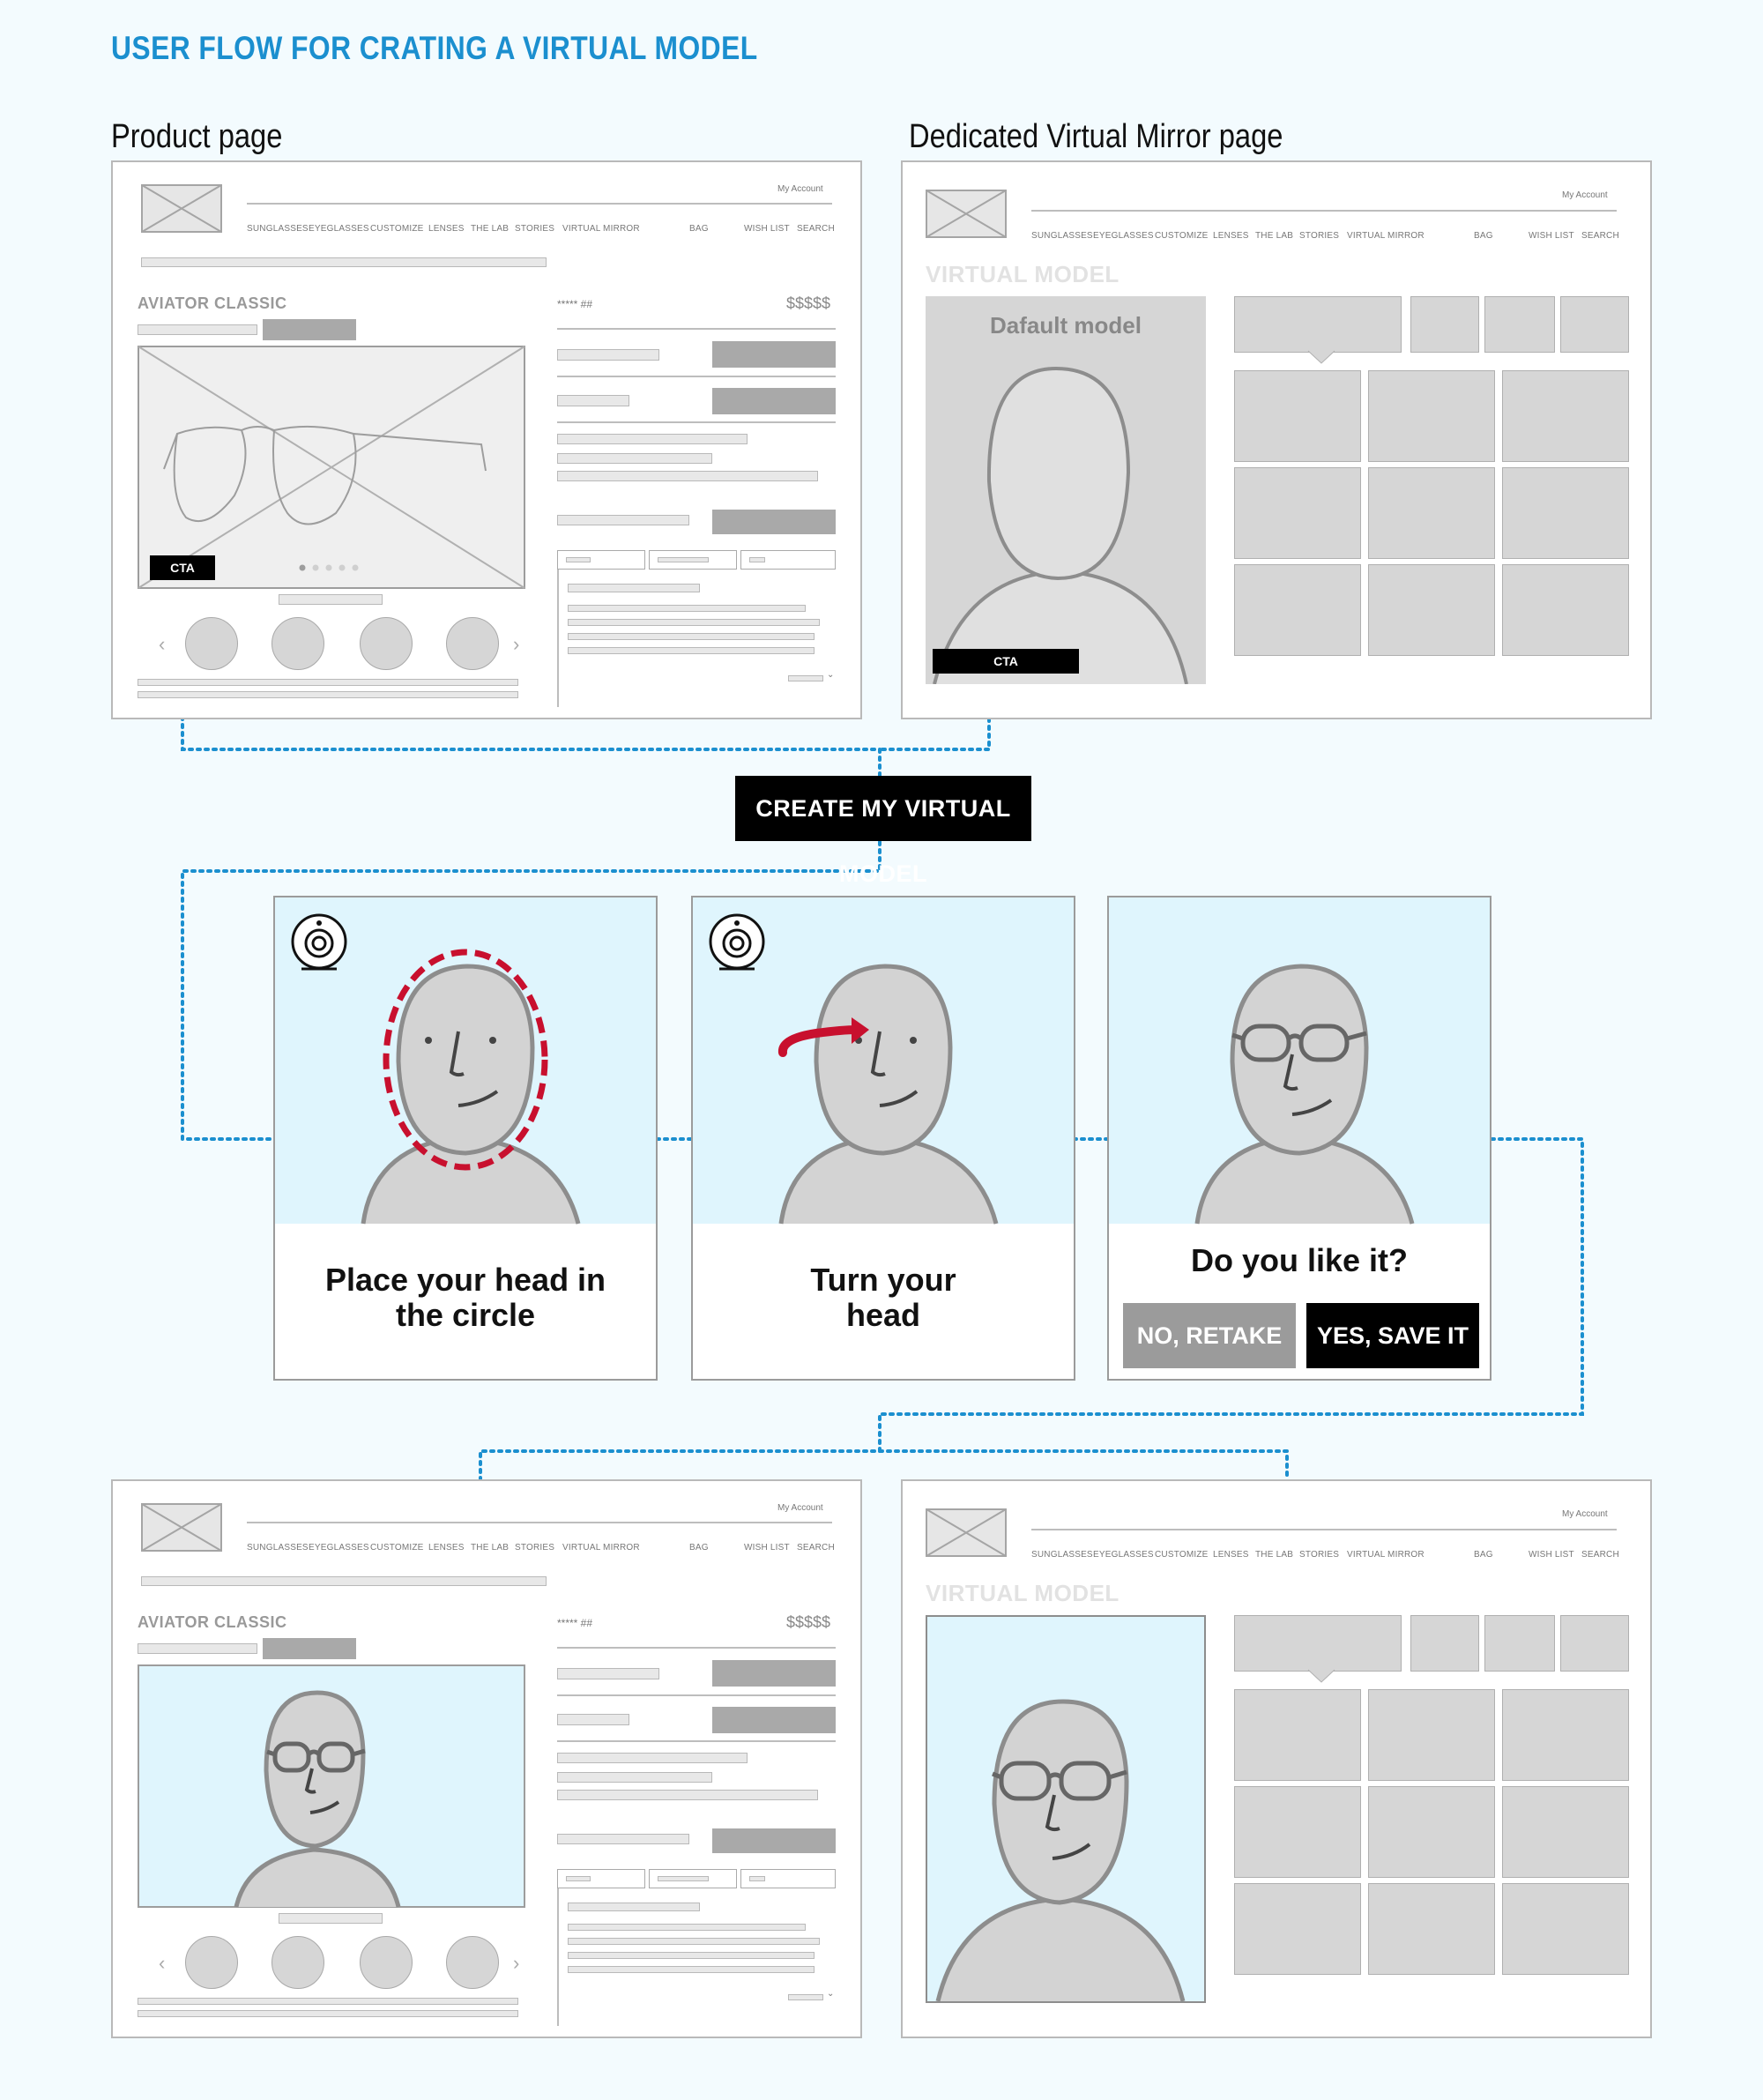 This screenshot has width=1763, height=2100. Describe the element at coordinates (182, 567) in the screenshot. I see `product-cta-button: CTA` at that location.